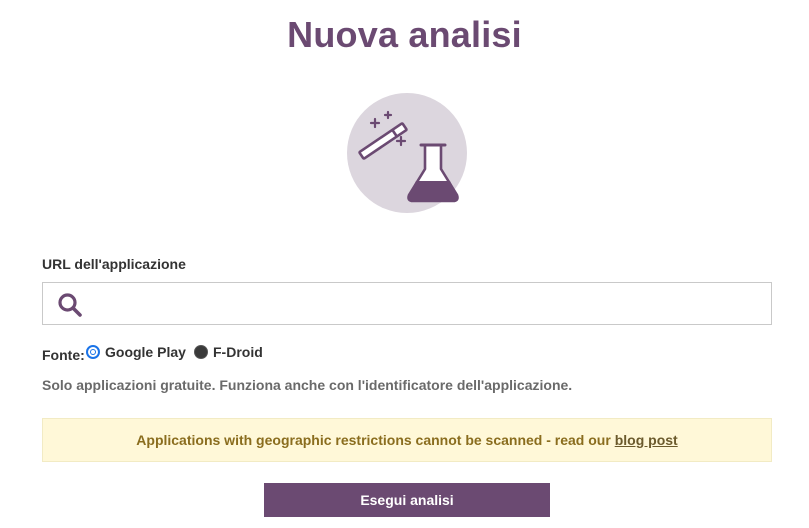 The image size is (809, 528). Describe the element at coordinates (145, 352) in the screenshot. I see `google-play-radio-label: Google Play` at that location.